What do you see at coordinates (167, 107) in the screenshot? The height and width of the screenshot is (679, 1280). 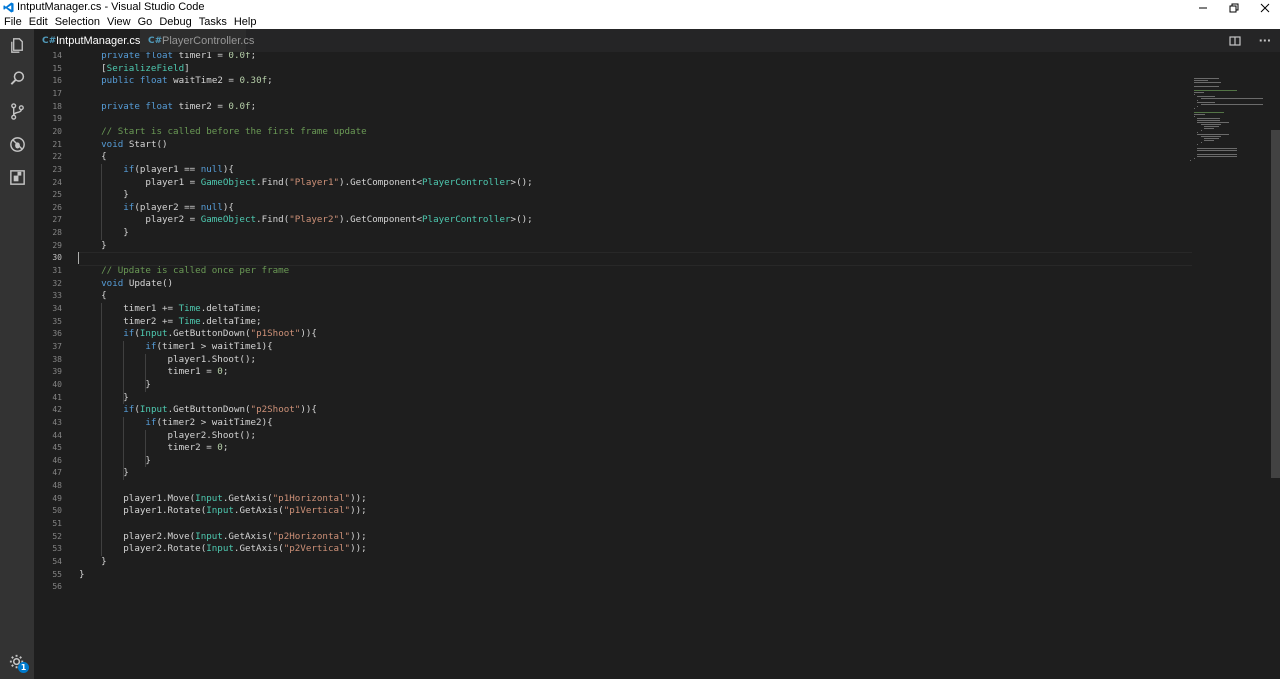 I see `code-line: private float timer2 = 0.0f;` at bounding box center [167, 107].